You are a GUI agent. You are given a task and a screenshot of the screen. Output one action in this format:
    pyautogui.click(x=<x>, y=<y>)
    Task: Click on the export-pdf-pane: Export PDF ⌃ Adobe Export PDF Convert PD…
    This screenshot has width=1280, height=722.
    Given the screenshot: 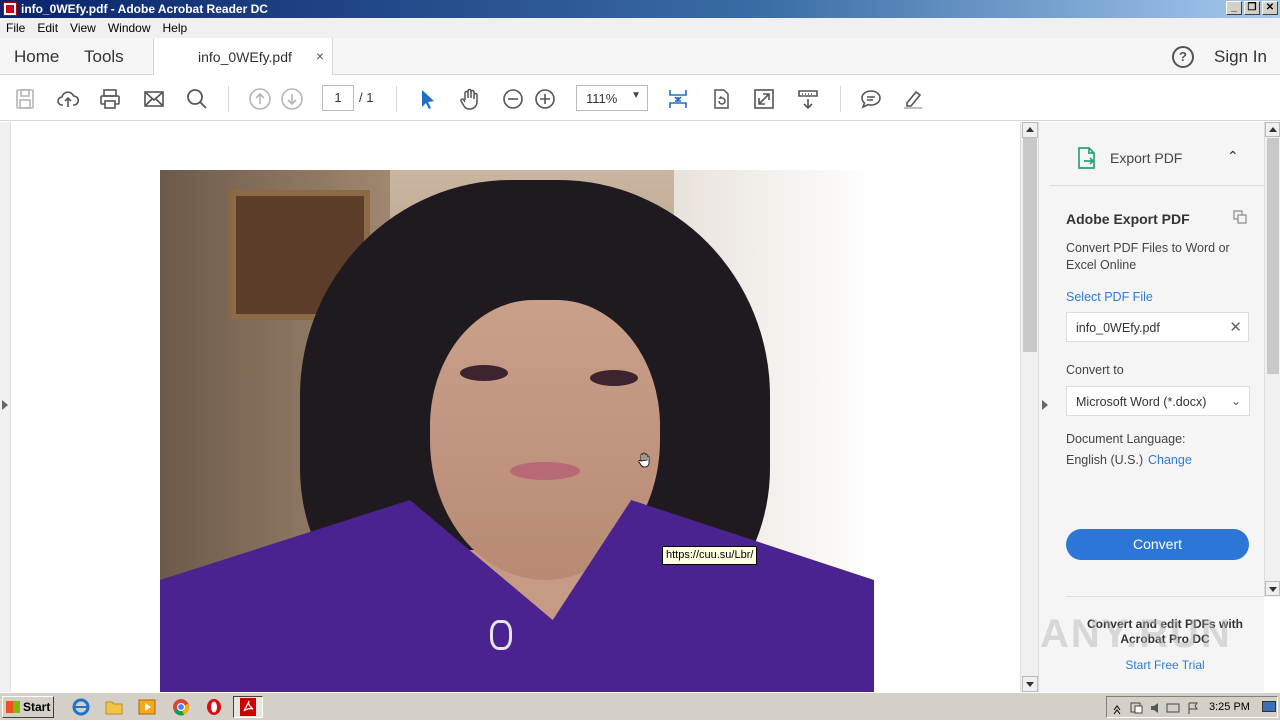 What is the action you would take?
    pyautogui.click(x=1157, y=407)
    